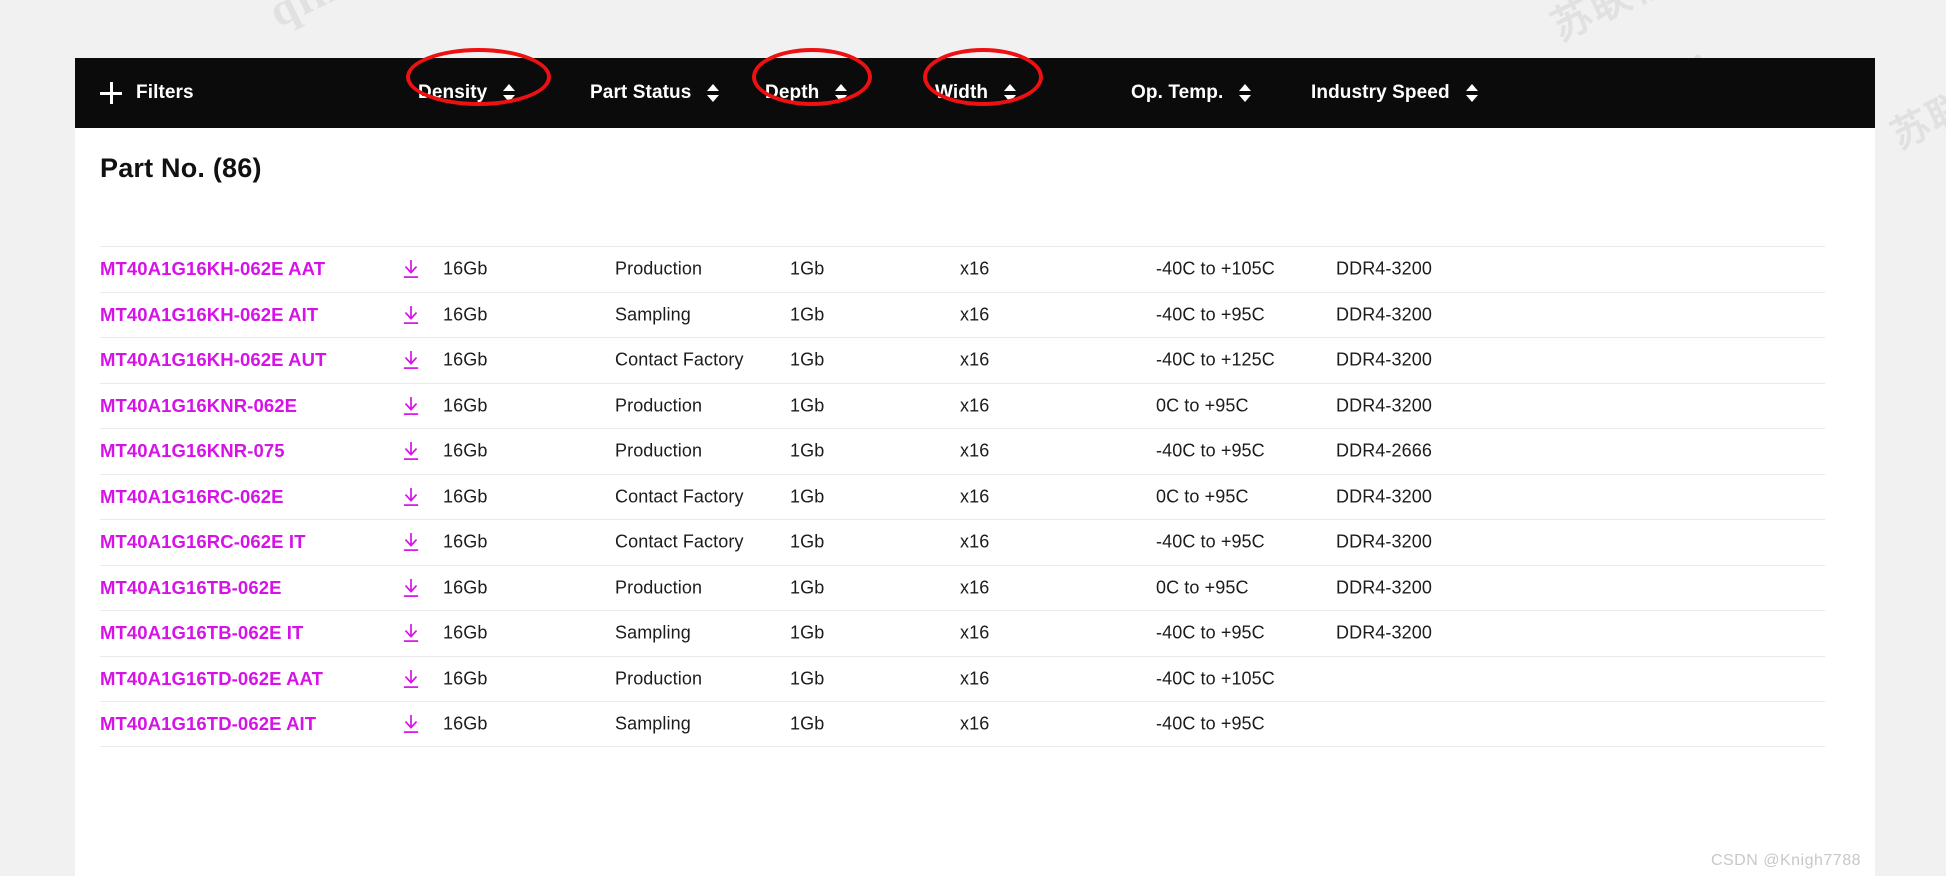 This screenshot has width=1946, height=876. I want to click on part-number-link: MT40A1G16TD-062E AIT, so click(208, 724).